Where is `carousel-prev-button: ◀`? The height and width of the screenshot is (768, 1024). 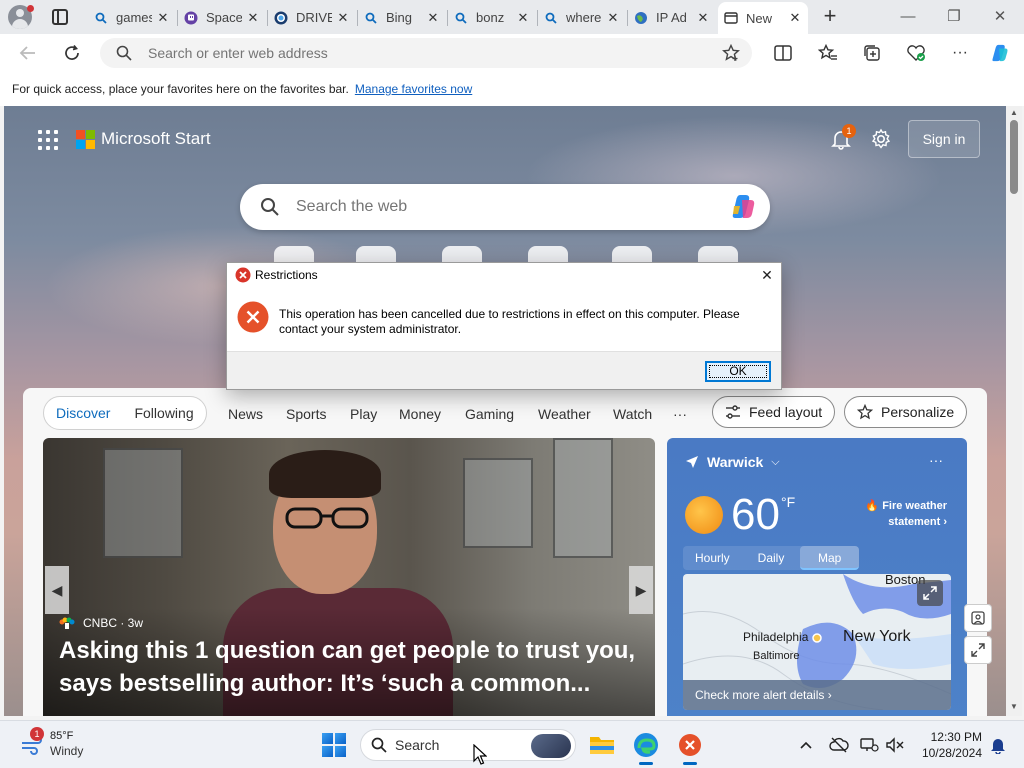 carousel-prev-button: ◀ is located at coordinates (57, 590).